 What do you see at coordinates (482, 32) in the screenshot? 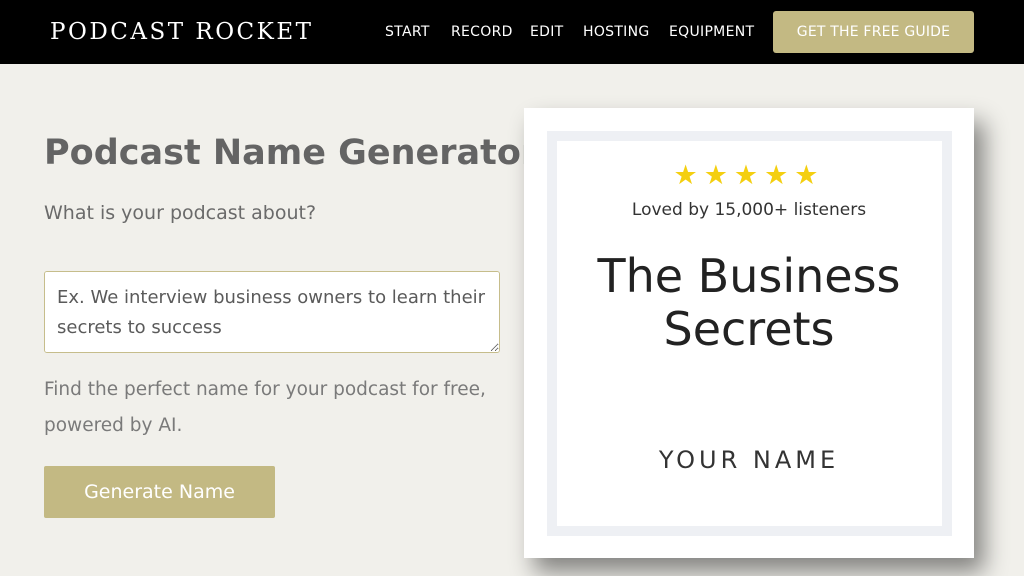
I see `nav-item-record: RECORD` at bounding box center [482, 32].